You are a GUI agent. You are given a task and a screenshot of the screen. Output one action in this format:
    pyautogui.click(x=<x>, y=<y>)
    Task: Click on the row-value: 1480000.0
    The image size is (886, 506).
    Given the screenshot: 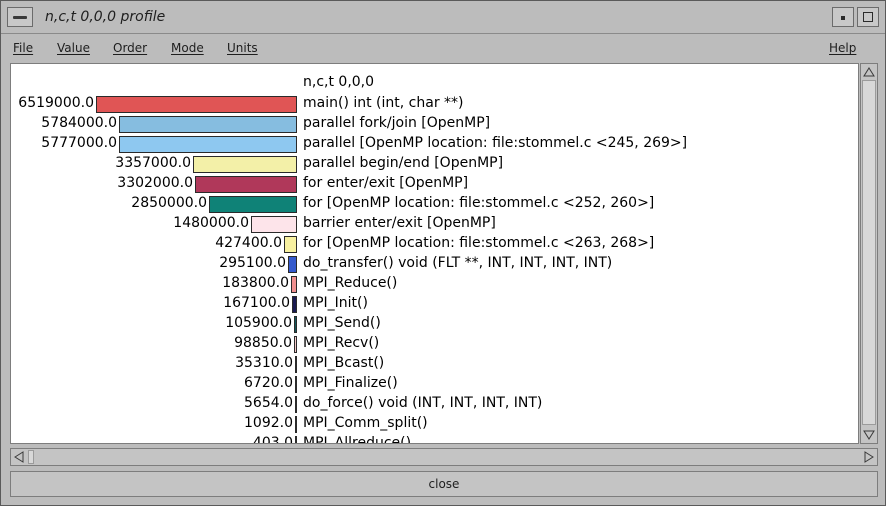 What is the action you would take?
    pyautogui.click(x=211, y=223)
    